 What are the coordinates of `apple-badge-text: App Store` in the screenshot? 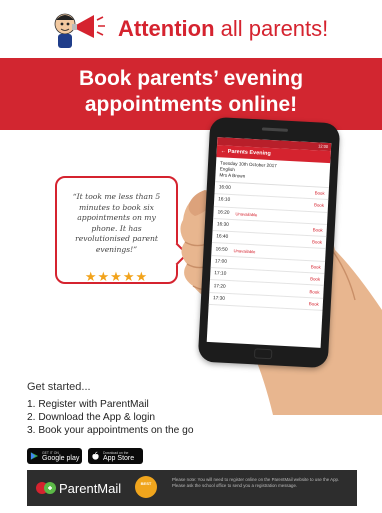 It's located at (119, 458).